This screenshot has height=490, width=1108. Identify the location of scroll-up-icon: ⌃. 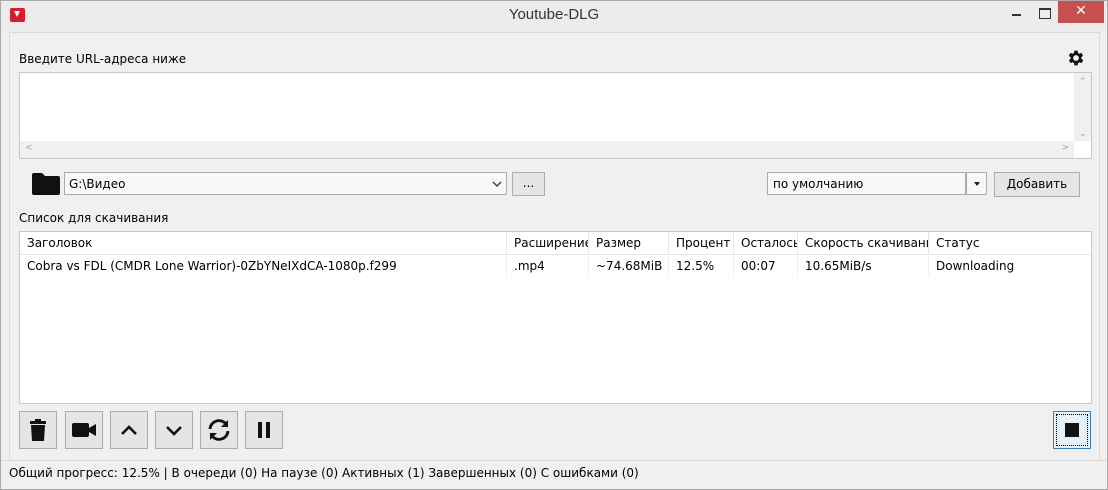
(1083, 82).